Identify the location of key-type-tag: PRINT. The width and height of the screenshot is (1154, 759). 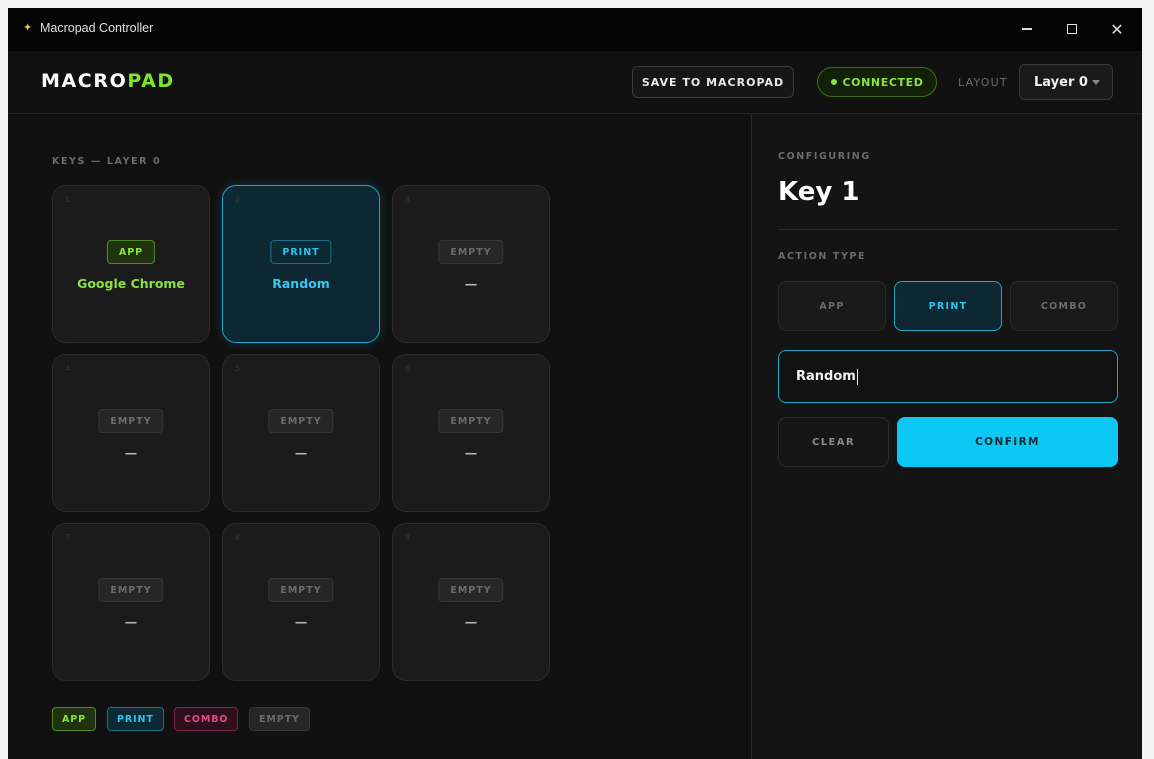
(301, 252).